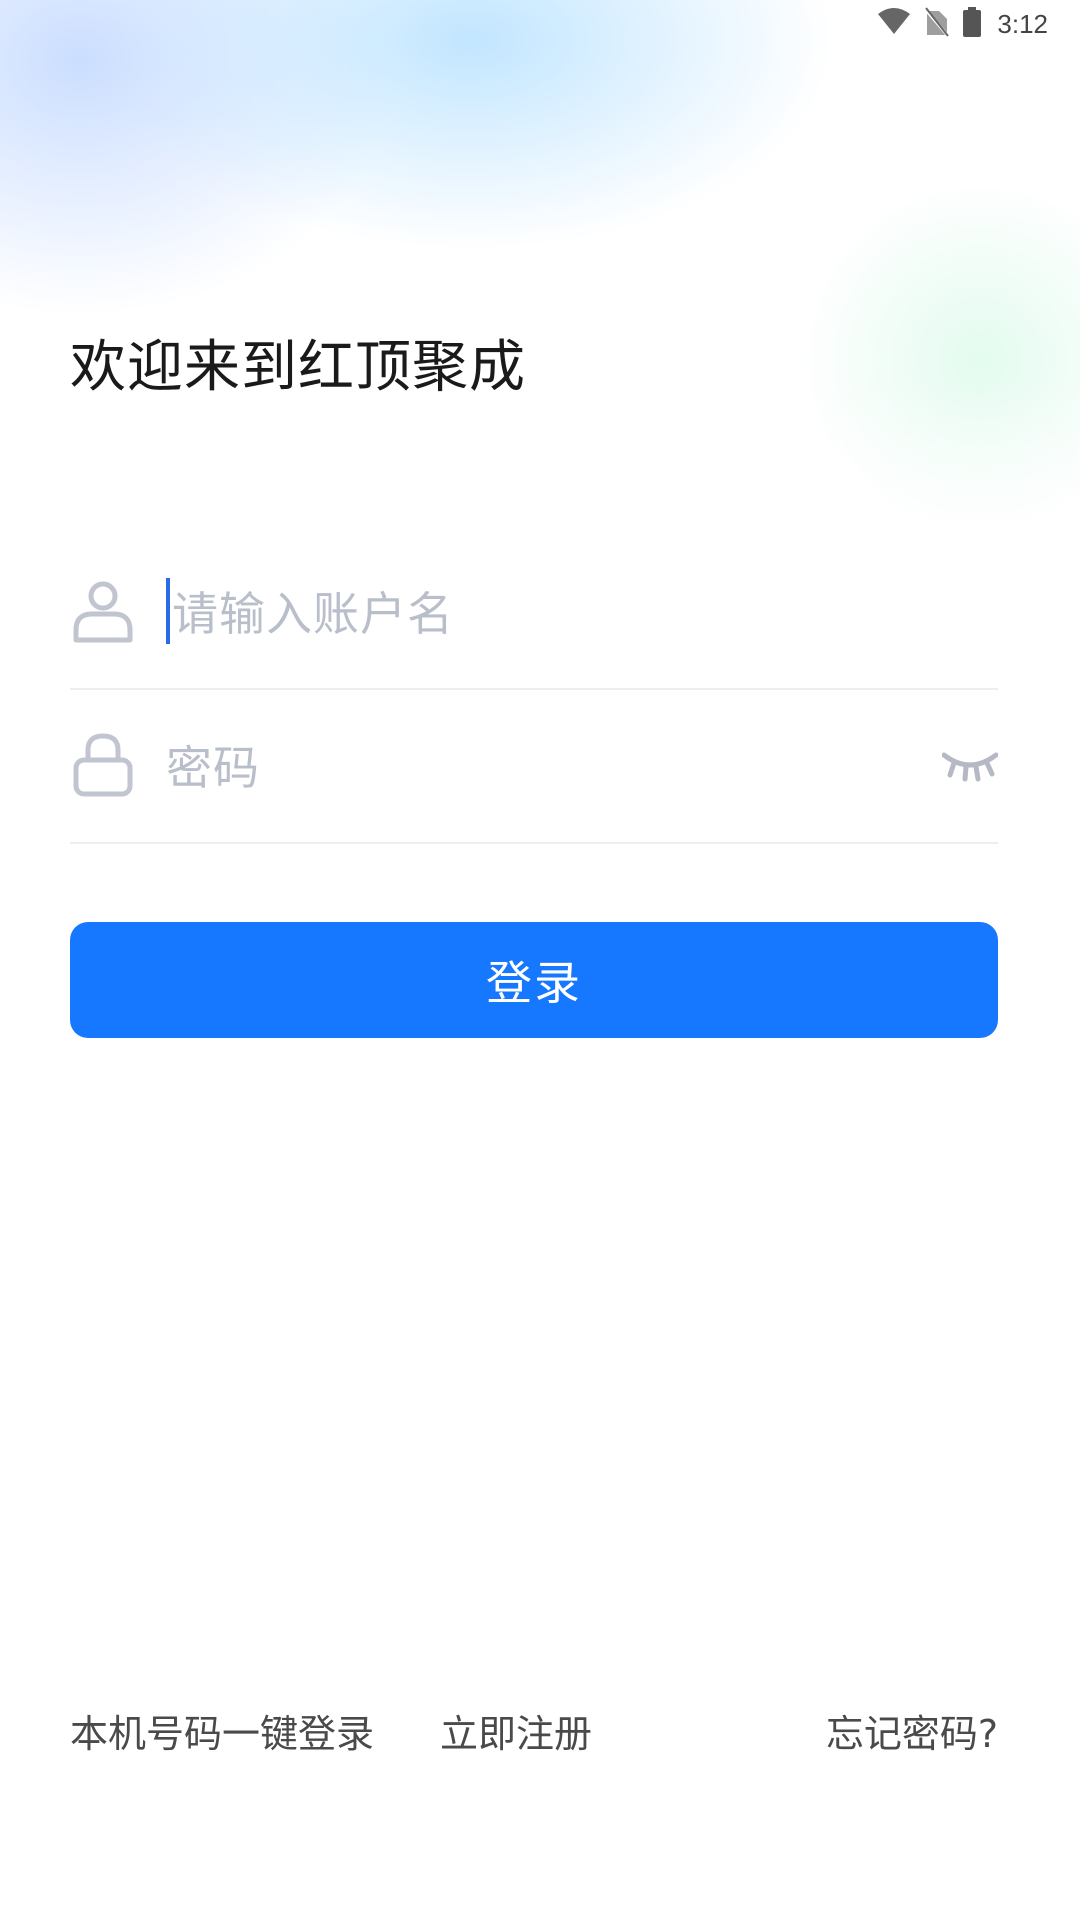 This screenshot has height=1920, width=1080. What do you see at coordinates (937, 24) in the screenshot?
I see `no-sim-icon` at bounding box center [937, 24].